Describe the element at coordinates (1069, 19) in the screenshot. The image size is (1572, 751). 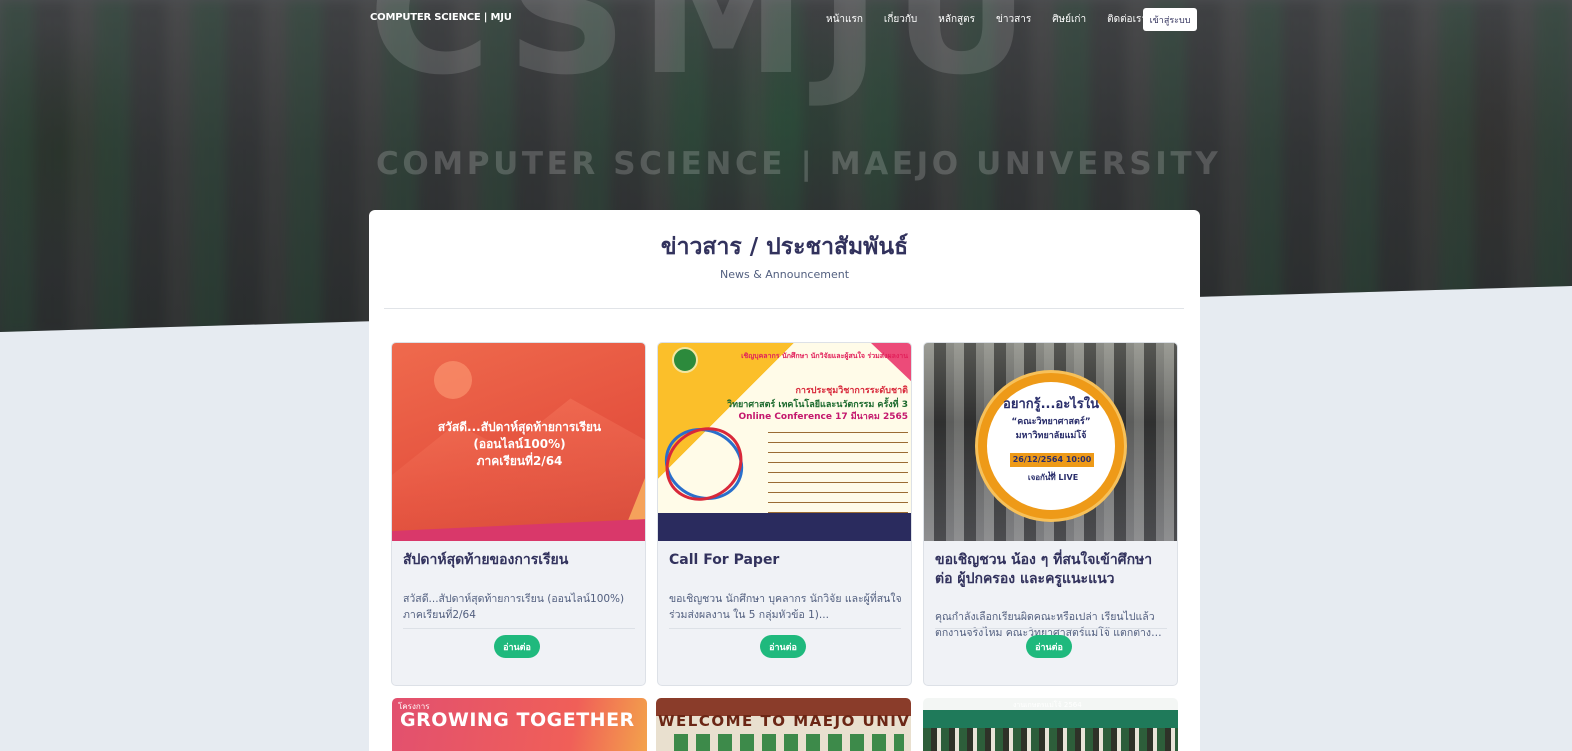
I see `nav-alumni: ศิษย์เก่า` at that location.